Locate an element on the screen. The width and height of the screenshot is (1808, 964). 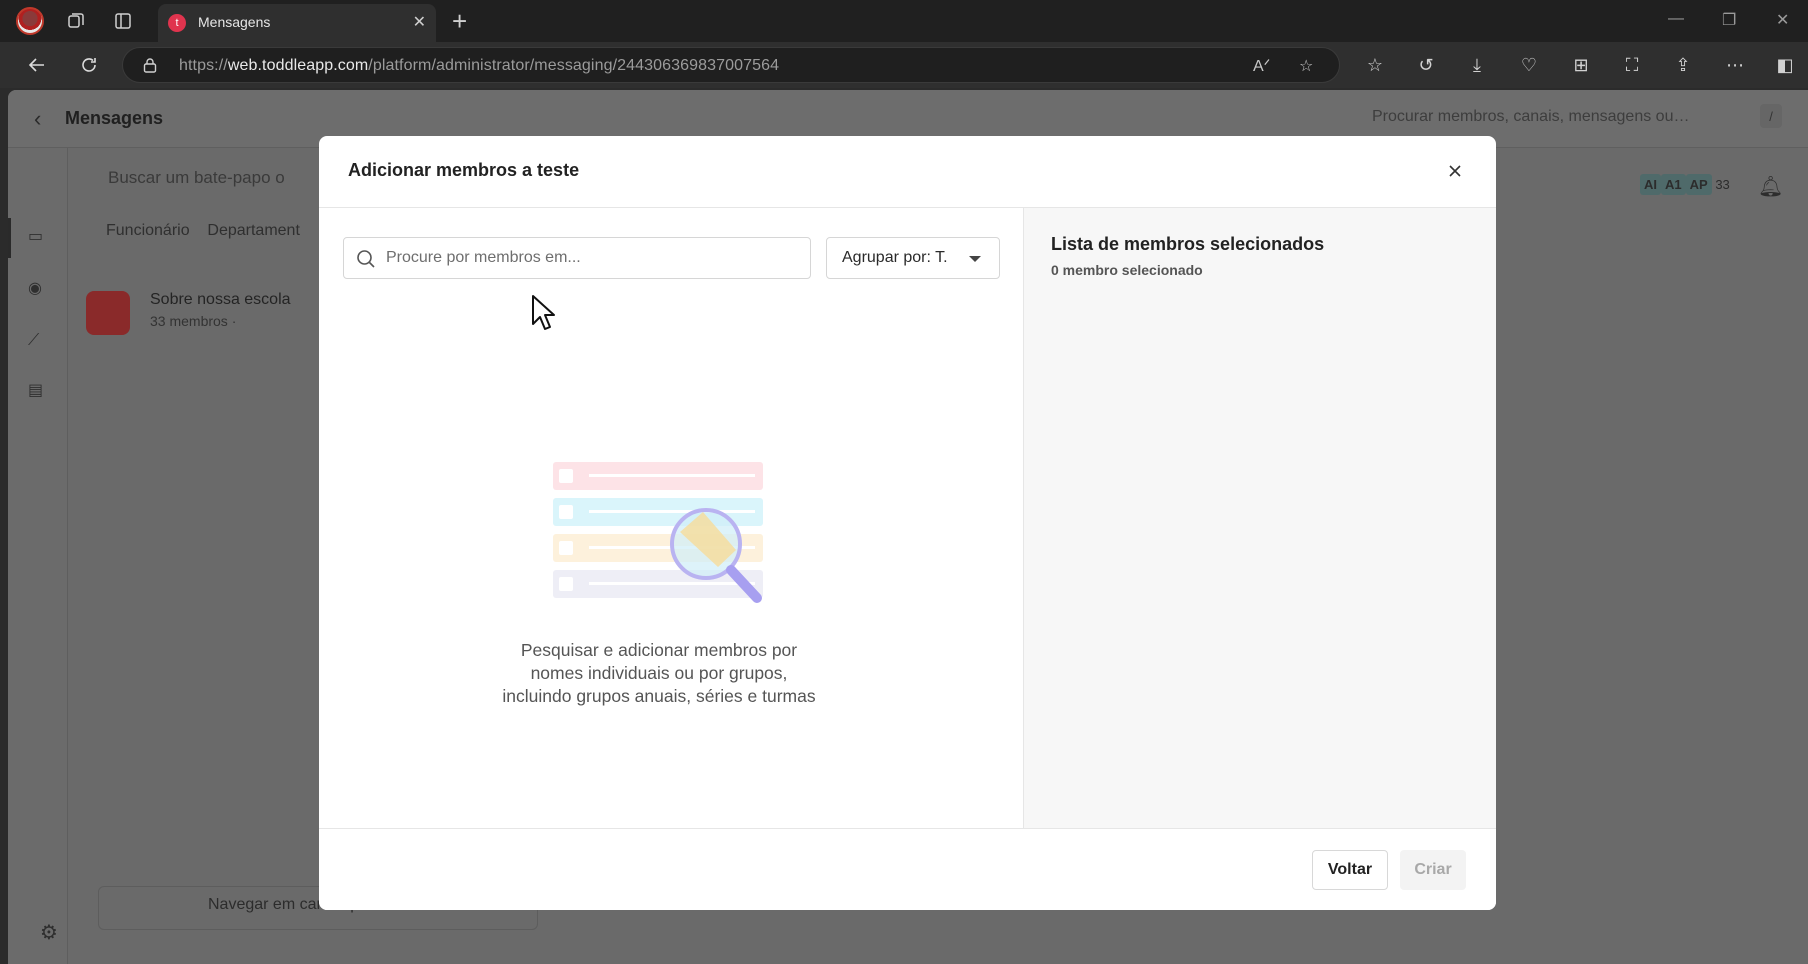
restore-icon: ❐ is located at coordinates (1729, 20).